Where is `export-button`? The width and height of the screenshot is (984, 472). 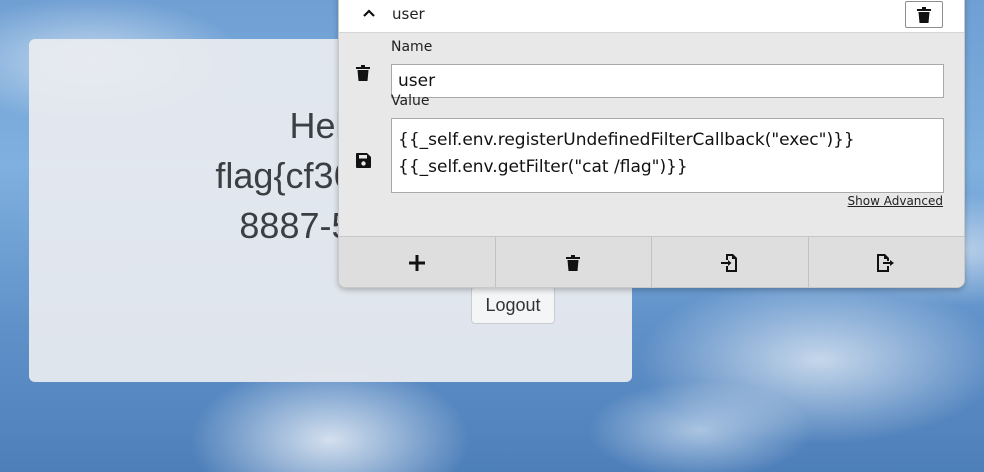 export-button is located at coordinates (887, 262).